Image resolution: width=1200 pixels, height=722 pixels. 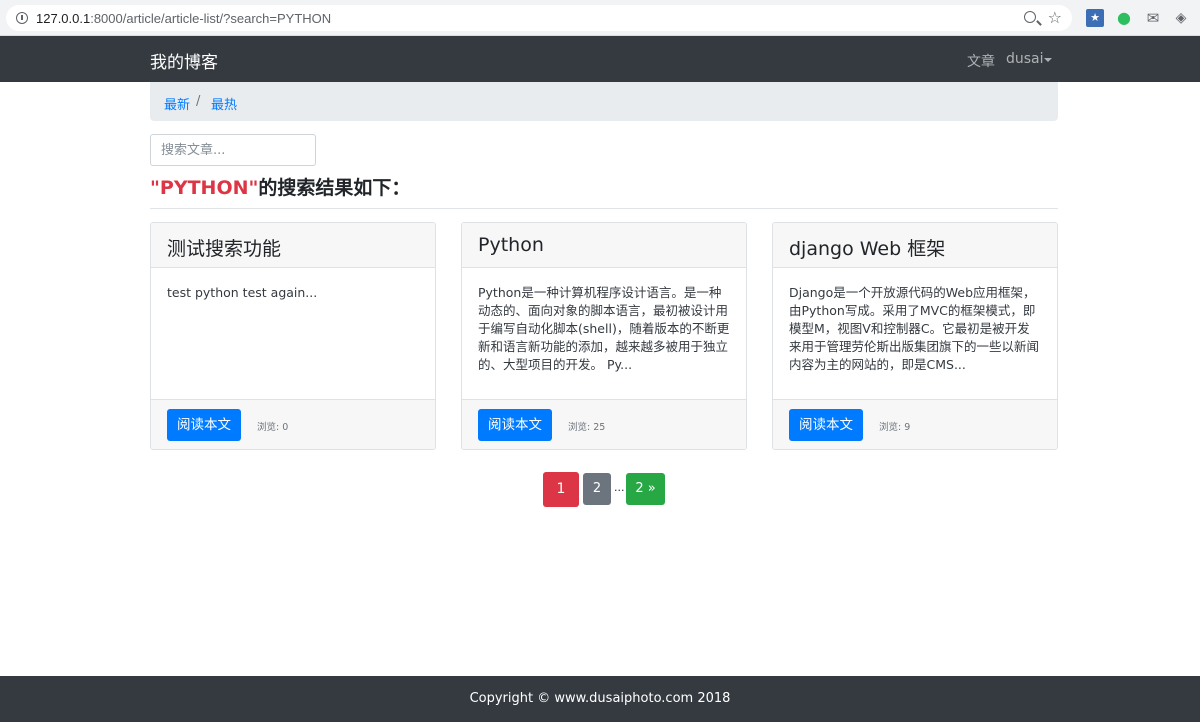 What do you see at coordinates (293, 424) in the screenshot?
I see `article-card-footer: 阅读本文 浏览: 0` at bounding box center [293, 424].